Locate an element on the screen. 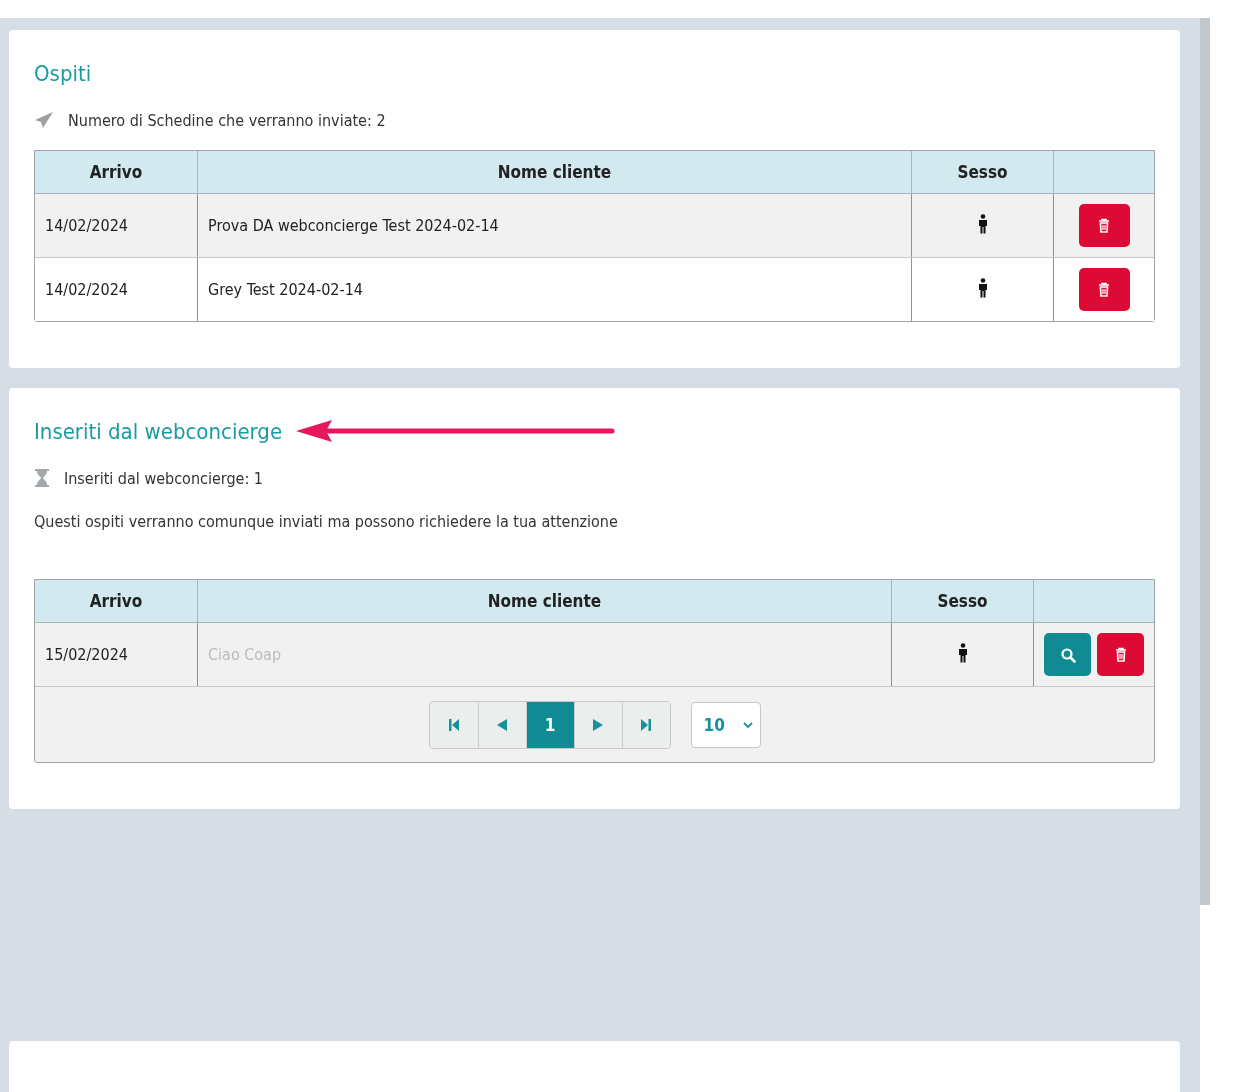  page-button: 1 is located at coordinates (549, 724).